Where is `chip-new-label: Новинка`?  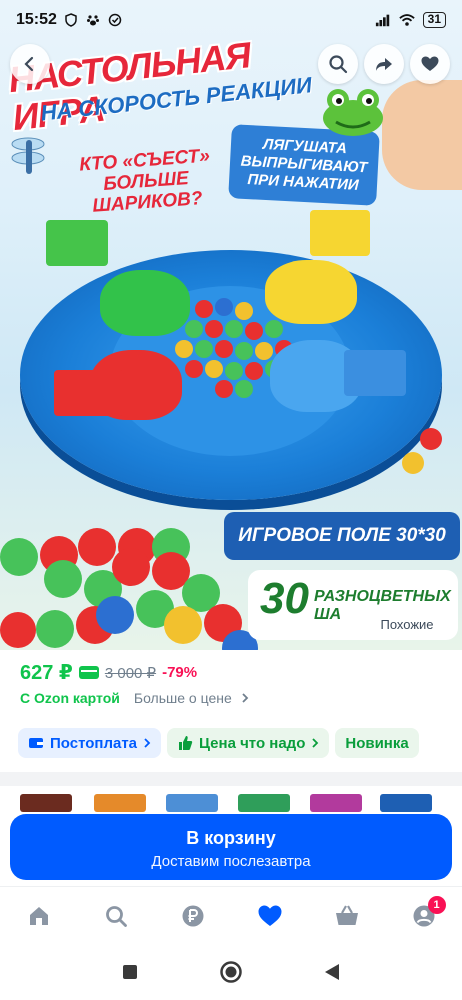
chip-new-label: Новинка is located at coordinates (377, 743).